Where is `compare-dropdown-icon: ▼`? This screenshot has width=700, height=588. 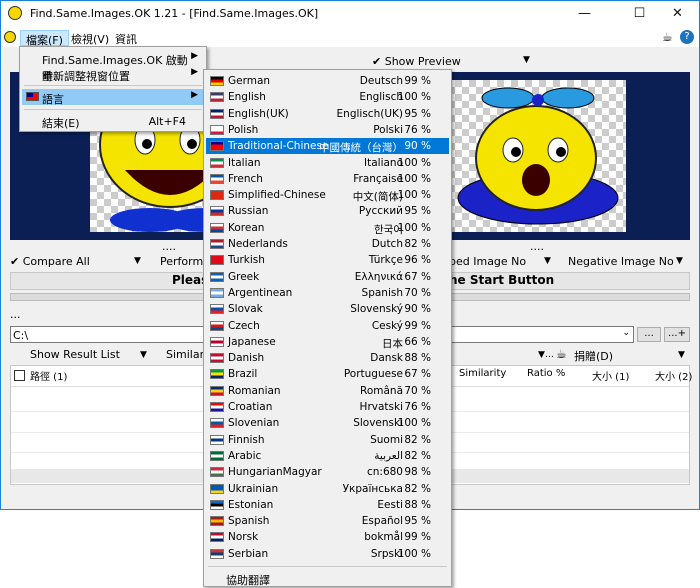
compare-dropdown-icon: ▼ is located at coordinates (137, 261).